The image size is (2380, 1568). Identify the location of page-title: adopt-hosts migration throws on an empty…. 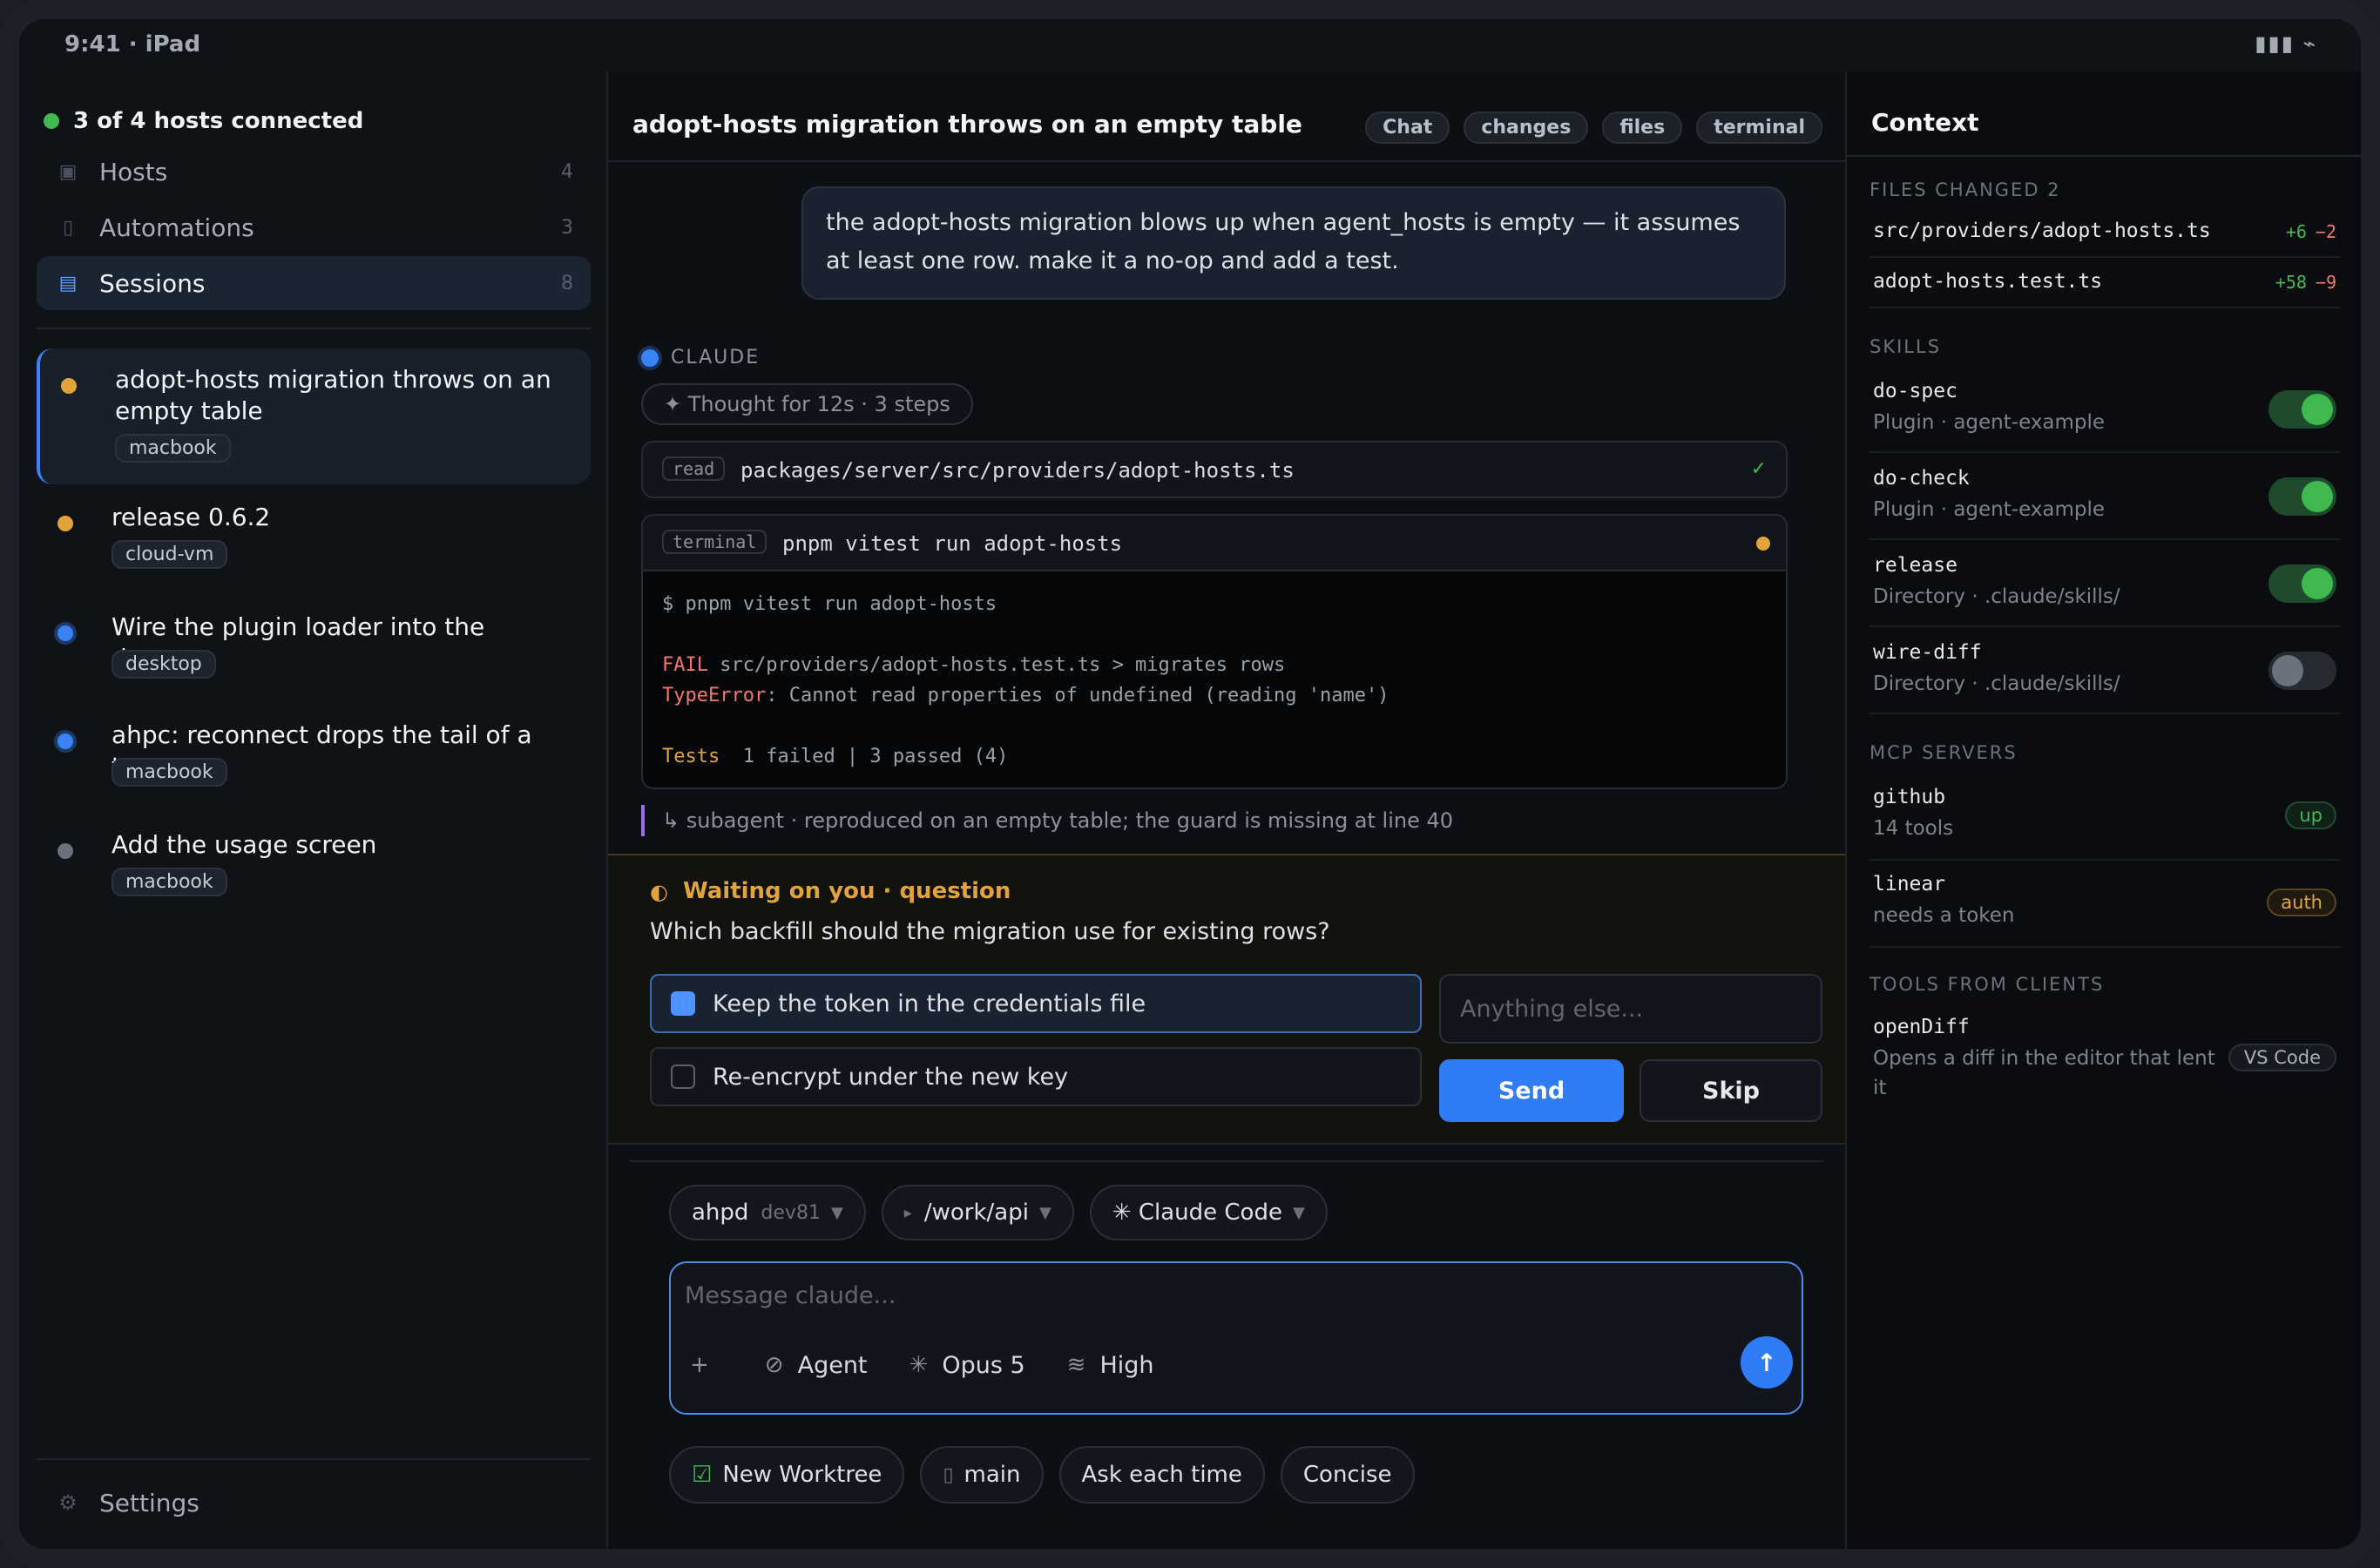
(967, 125).